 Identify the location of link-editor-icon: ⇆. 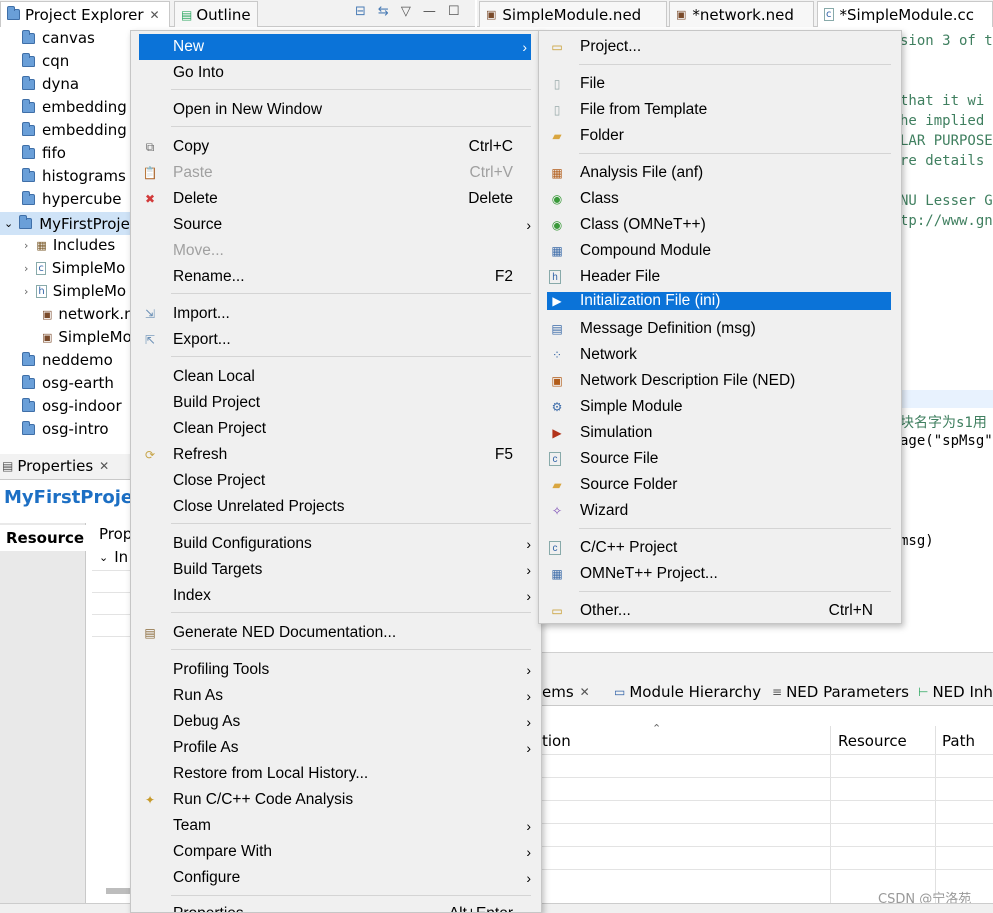
(383, 11).